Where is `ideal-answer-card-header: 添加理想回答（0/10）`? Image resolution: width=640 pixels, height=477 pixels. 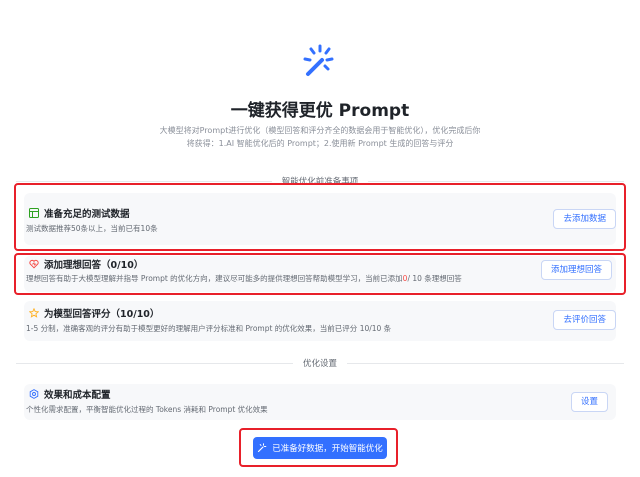
ideal-answer-card-header: 添加理想回答（0/10） is located at coordinates (85, 264).